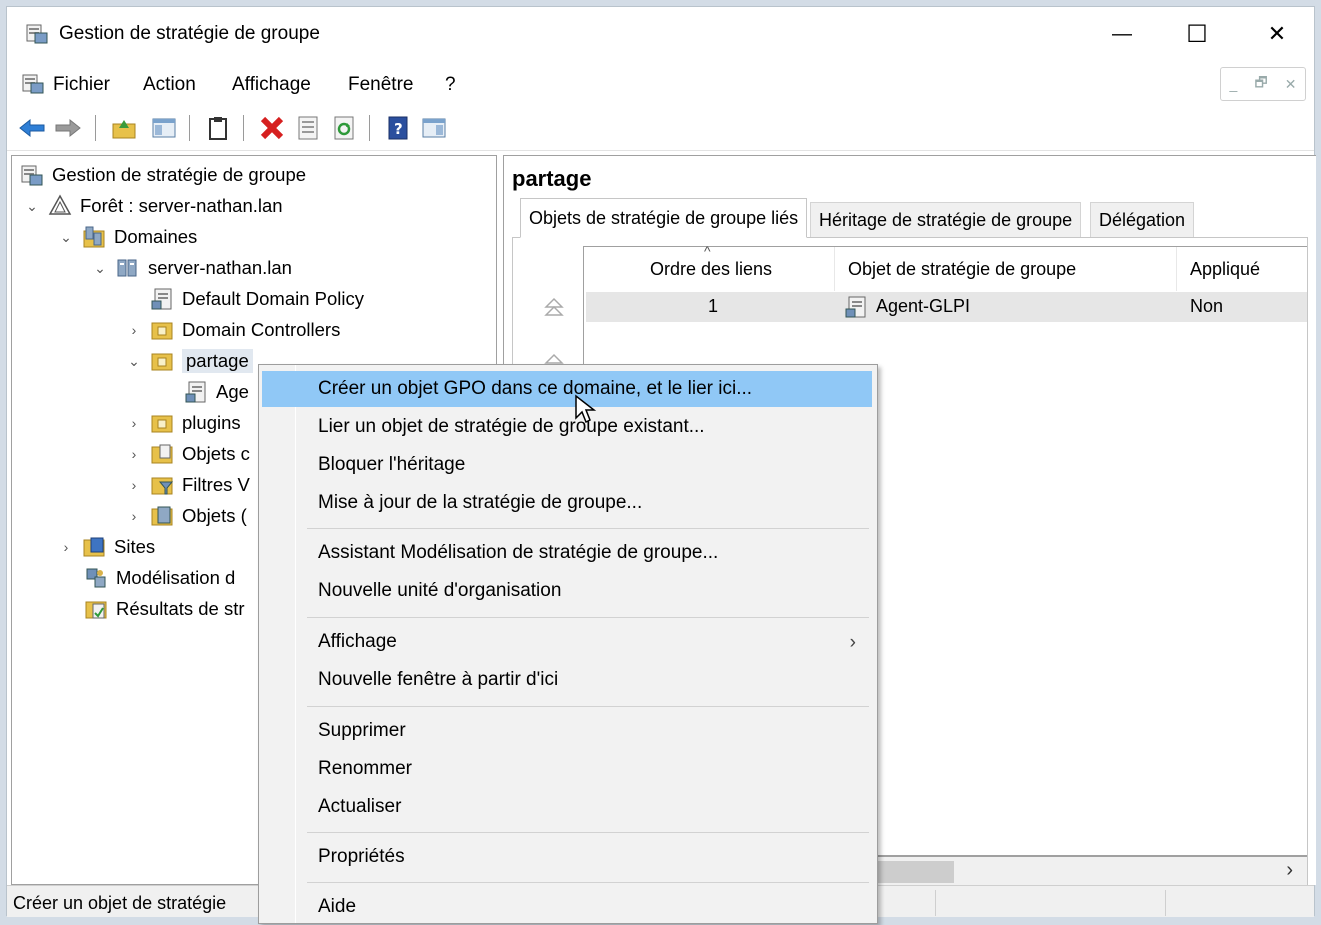 The width and height of the screenshot is (1321, 925). Describe the element at coordinates (380, 85) in the screenshot. I see `menu-fenetre: Fenêtre` at that location.